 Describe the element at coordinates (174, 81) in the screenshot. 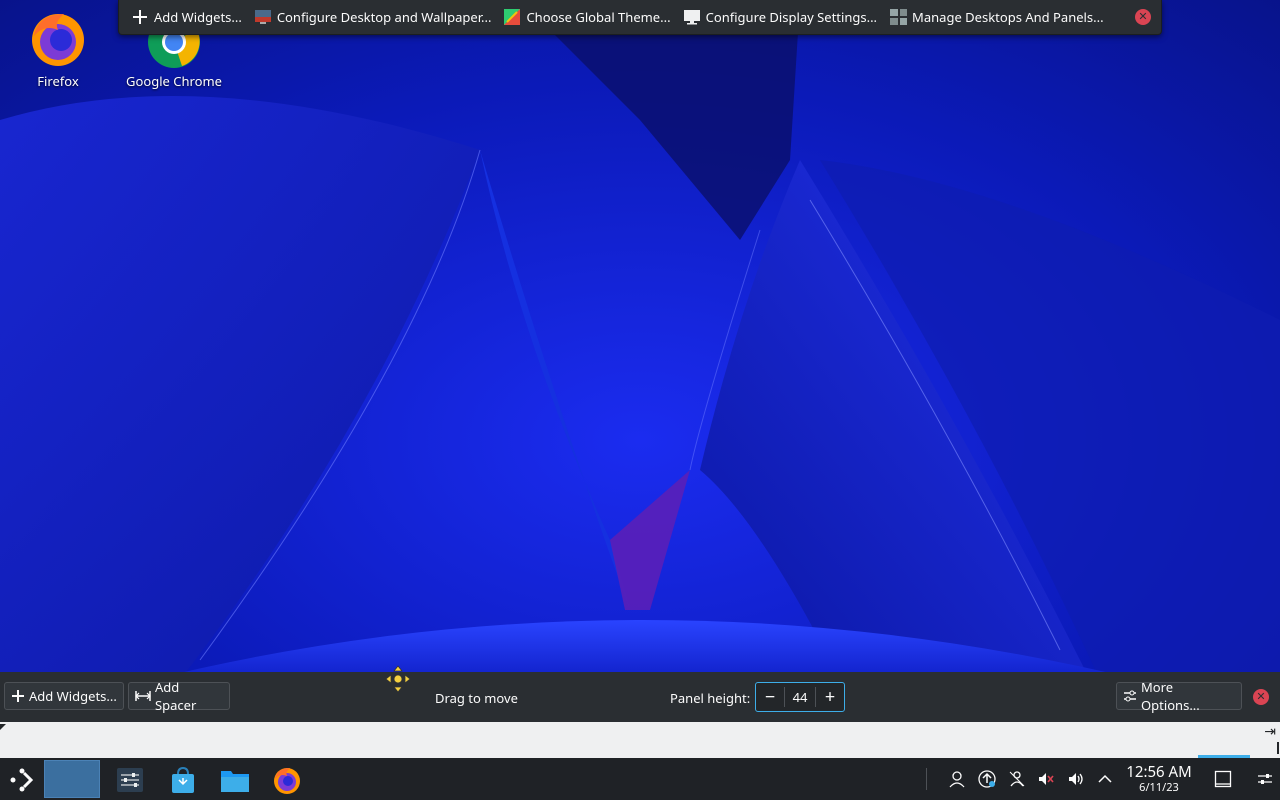

I see `desktop-icon-label: Google Chrome` at that location.